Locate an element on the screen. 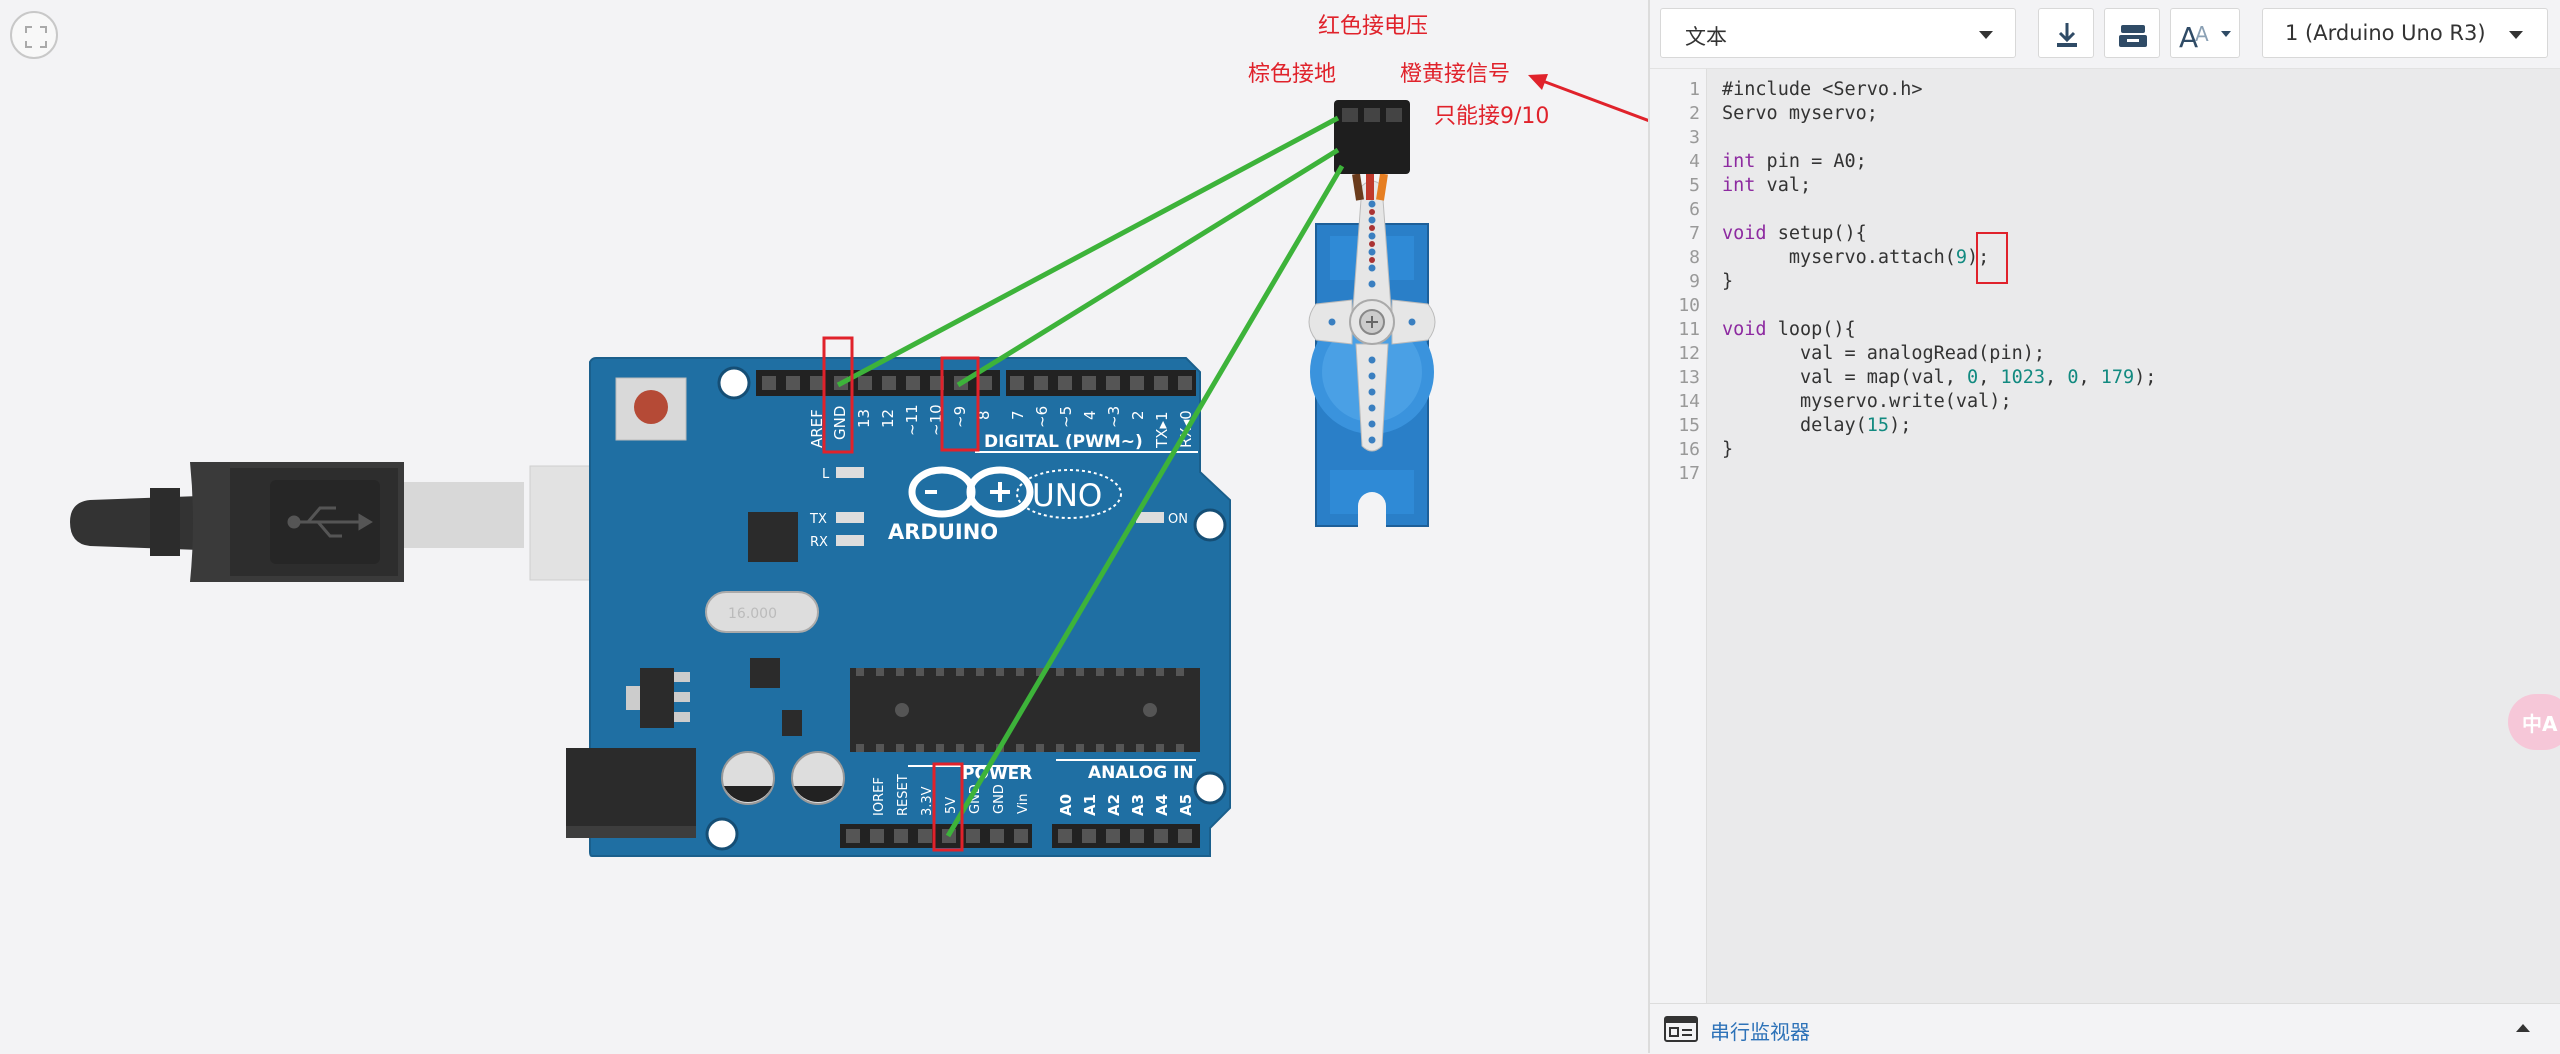  note-red-voltage: 红色接电压 is located at coordinates (1373, 26).